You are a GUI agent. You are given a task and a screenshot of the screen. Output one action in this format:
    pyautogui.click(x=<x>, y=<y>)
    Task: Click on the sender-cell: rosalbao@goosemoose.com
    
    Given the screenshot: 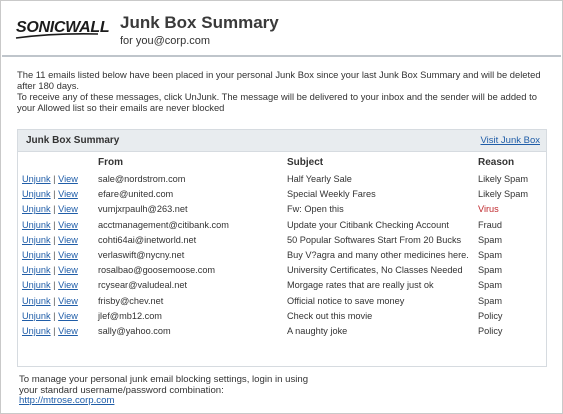 What is the action you would take?
    pyautogui.click(x=157, y=270)
    